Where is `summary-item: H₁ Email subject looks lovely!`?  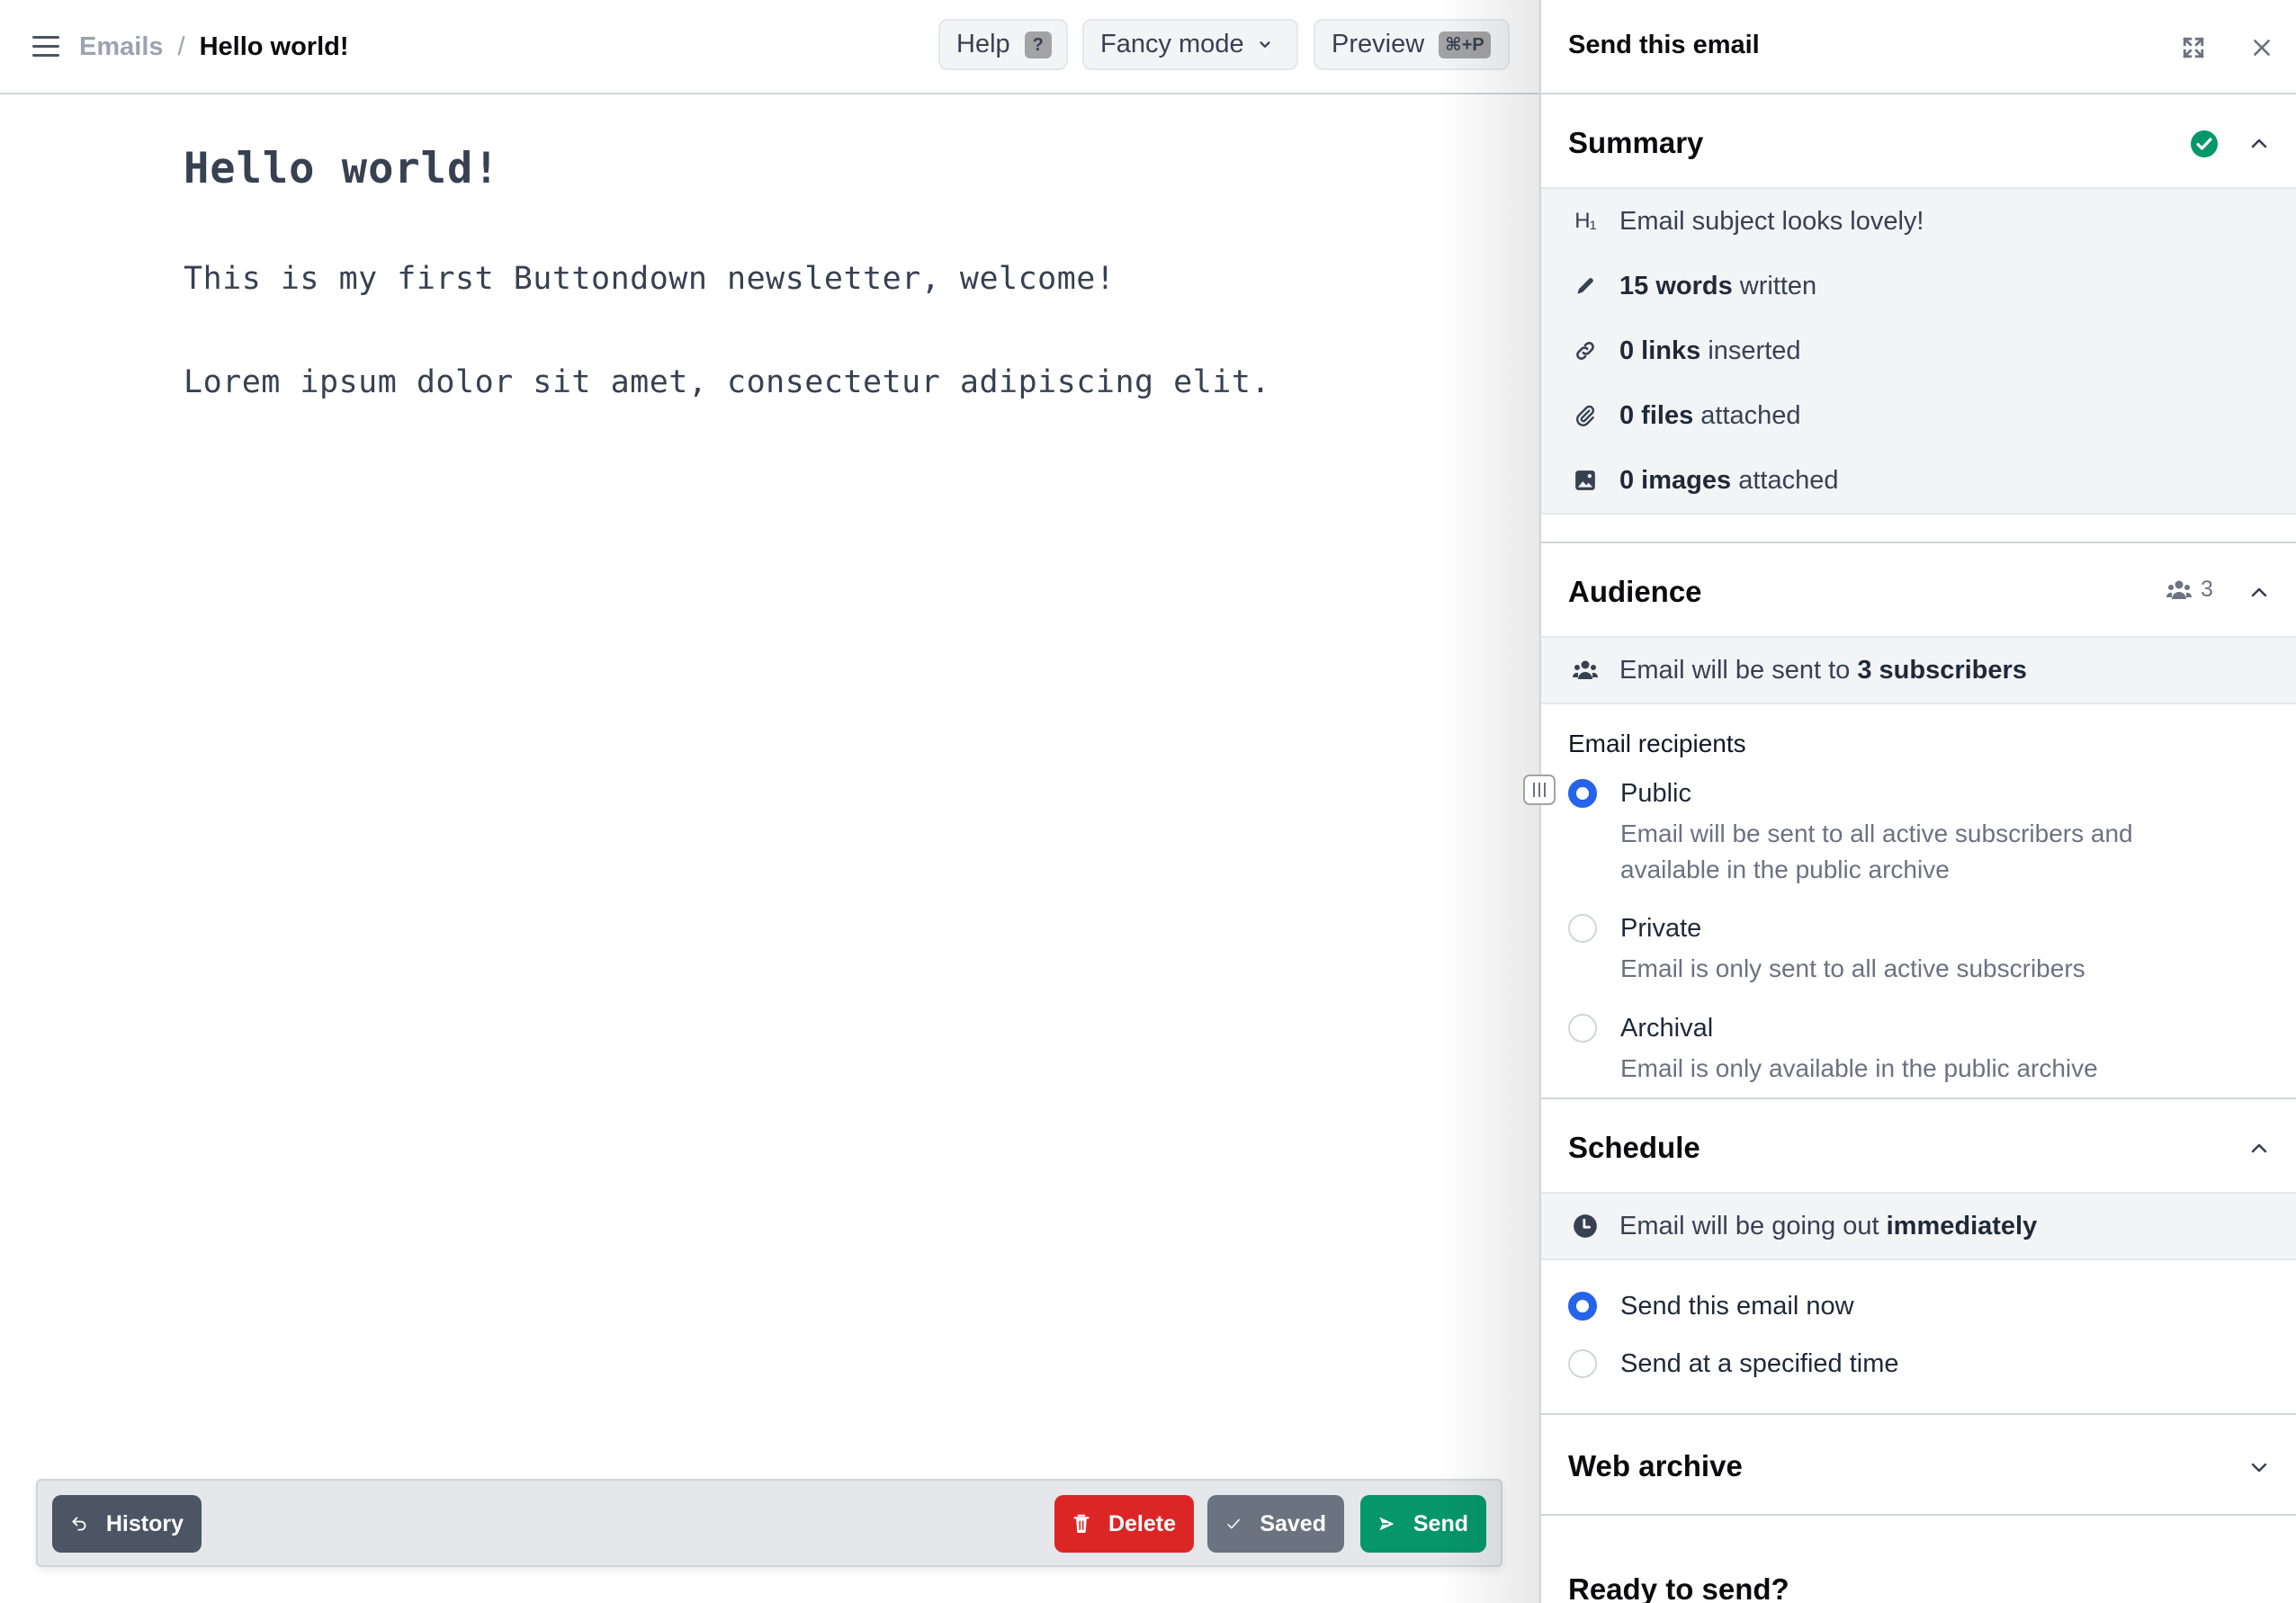
summary-item: H₁ Email subject looks lovely! is located at coordinates (1918, 221).